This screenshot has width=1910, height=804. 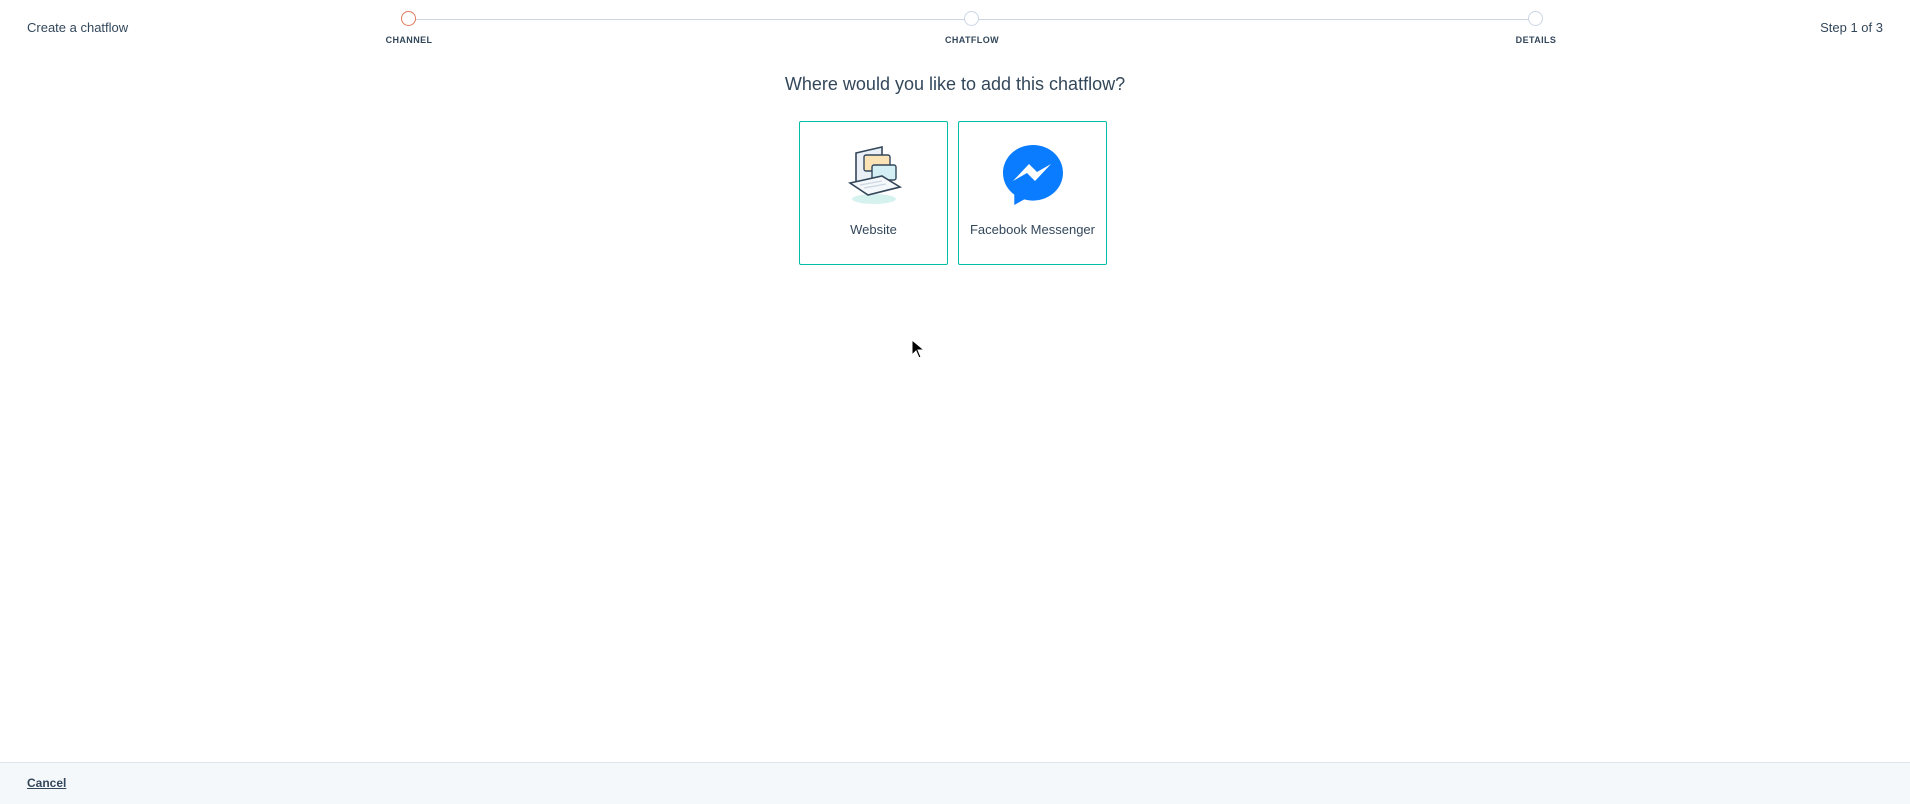 What do you see at coordinates (1851, 27) in the screenshot?
I see `step-indicator: Step 1 of 3` at bounding box center [1851, 27].